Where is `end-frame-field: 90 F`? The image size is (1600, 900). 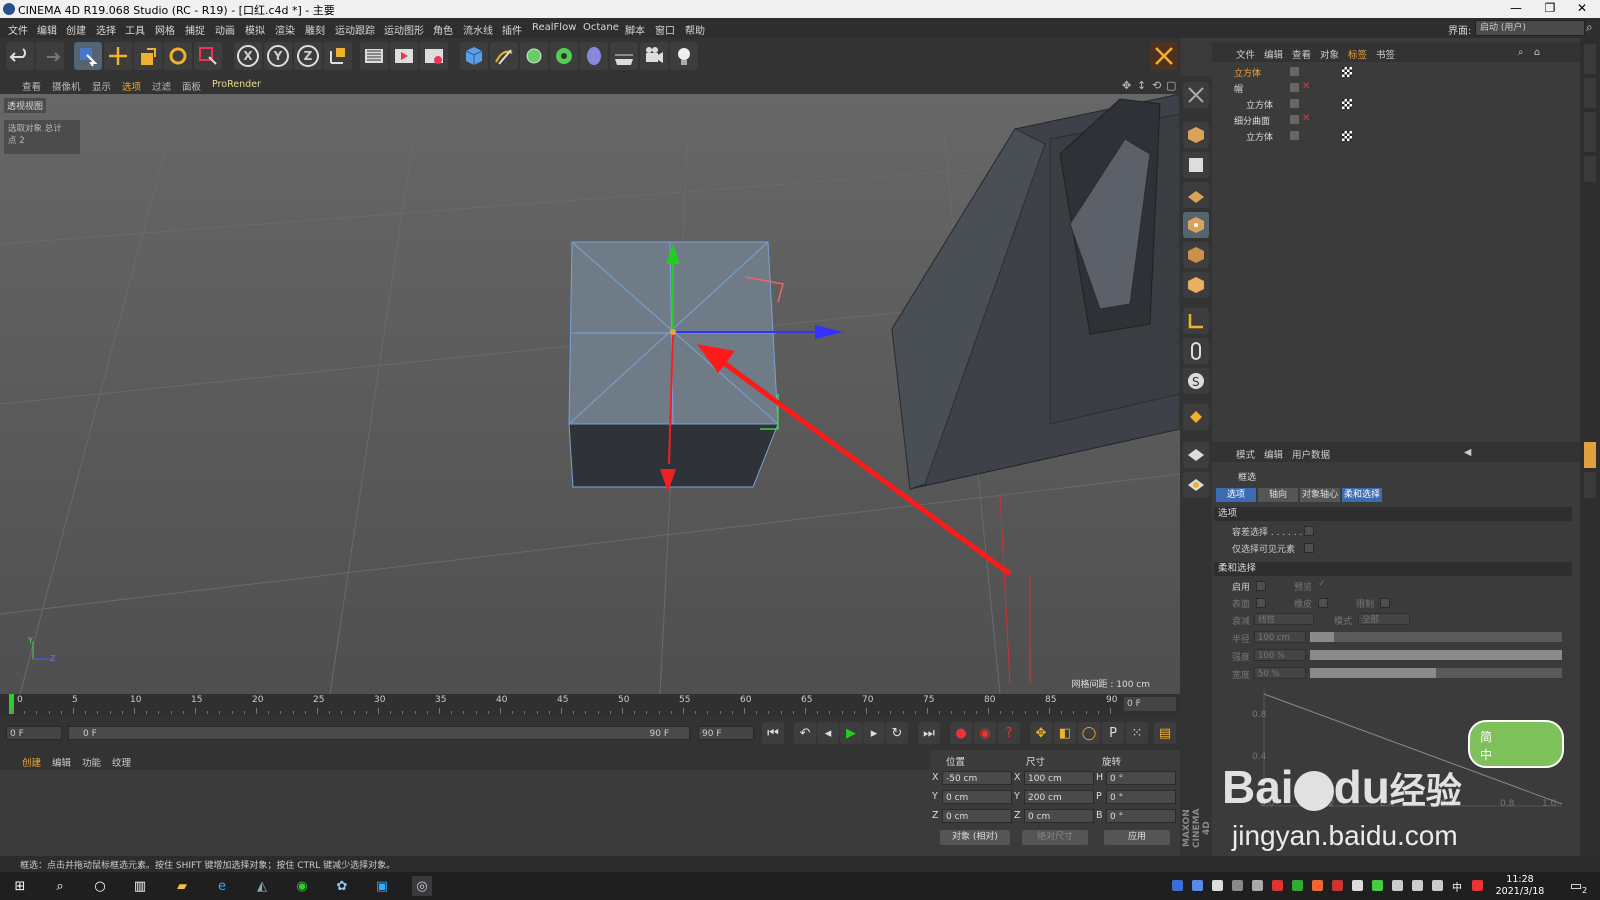
end-frame-field: 90 F is located at coordinates (726, 733).